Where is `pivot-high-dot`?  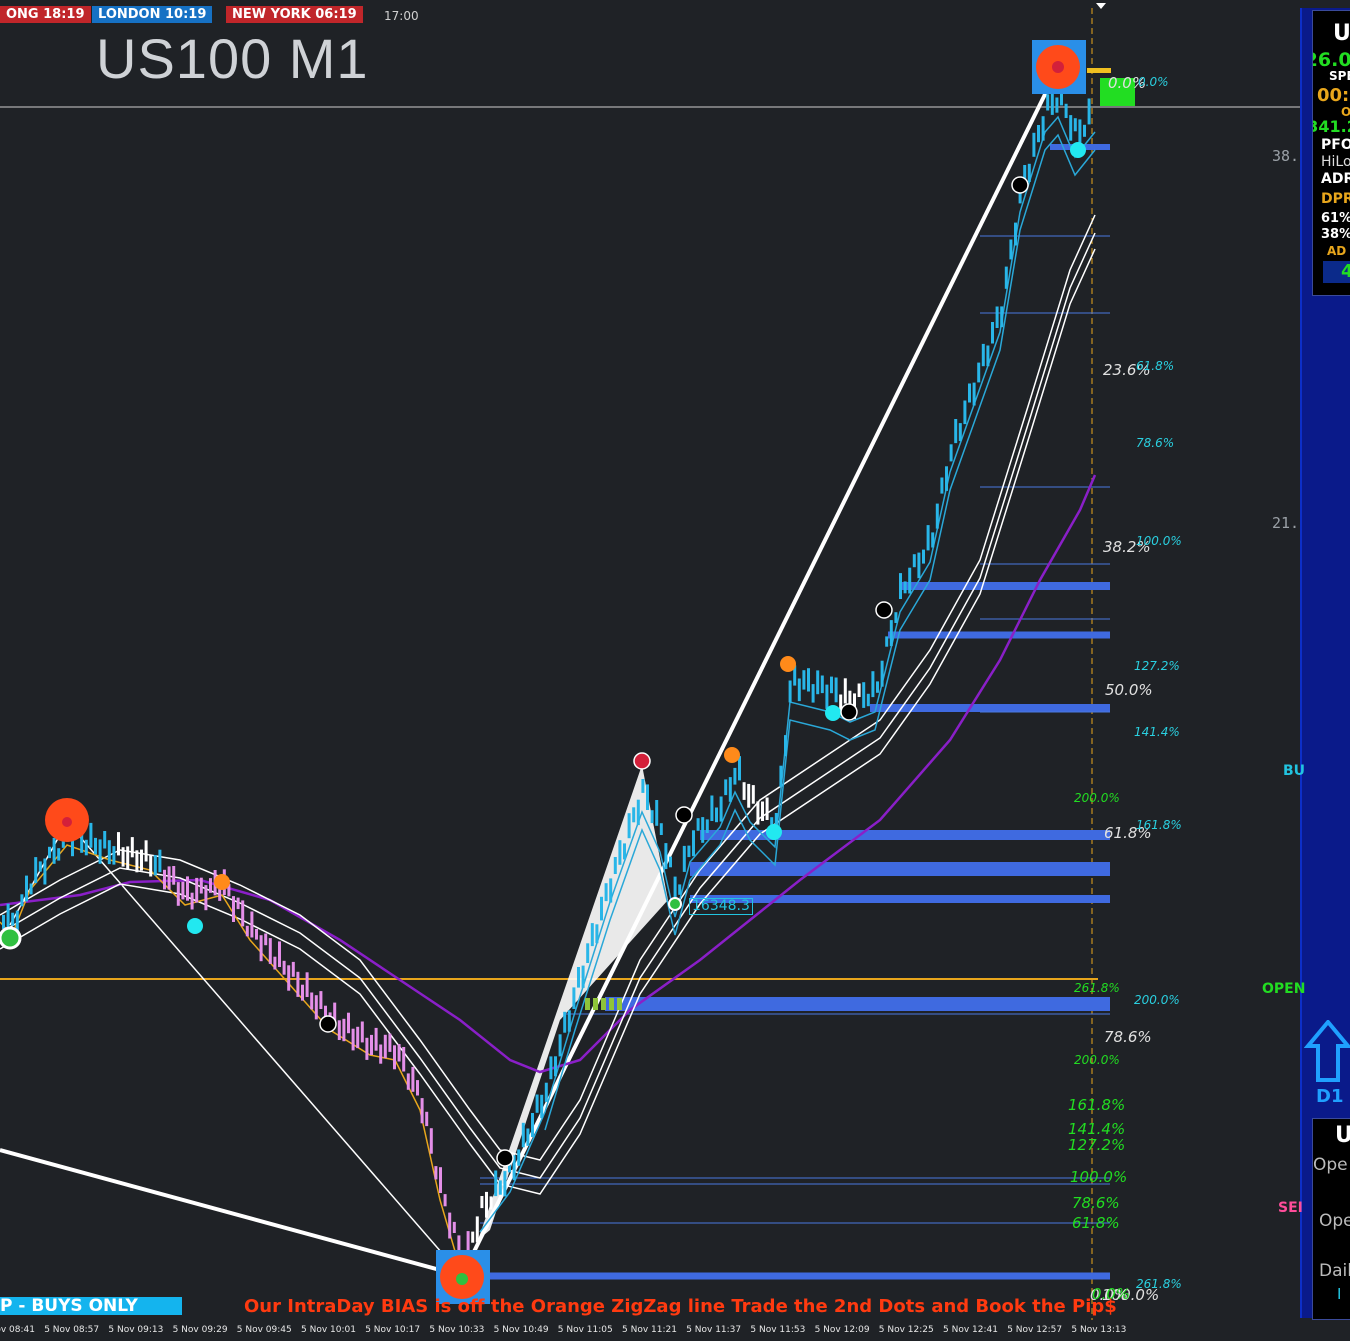
pivot-high-dot is located at coordinates (642, 761).